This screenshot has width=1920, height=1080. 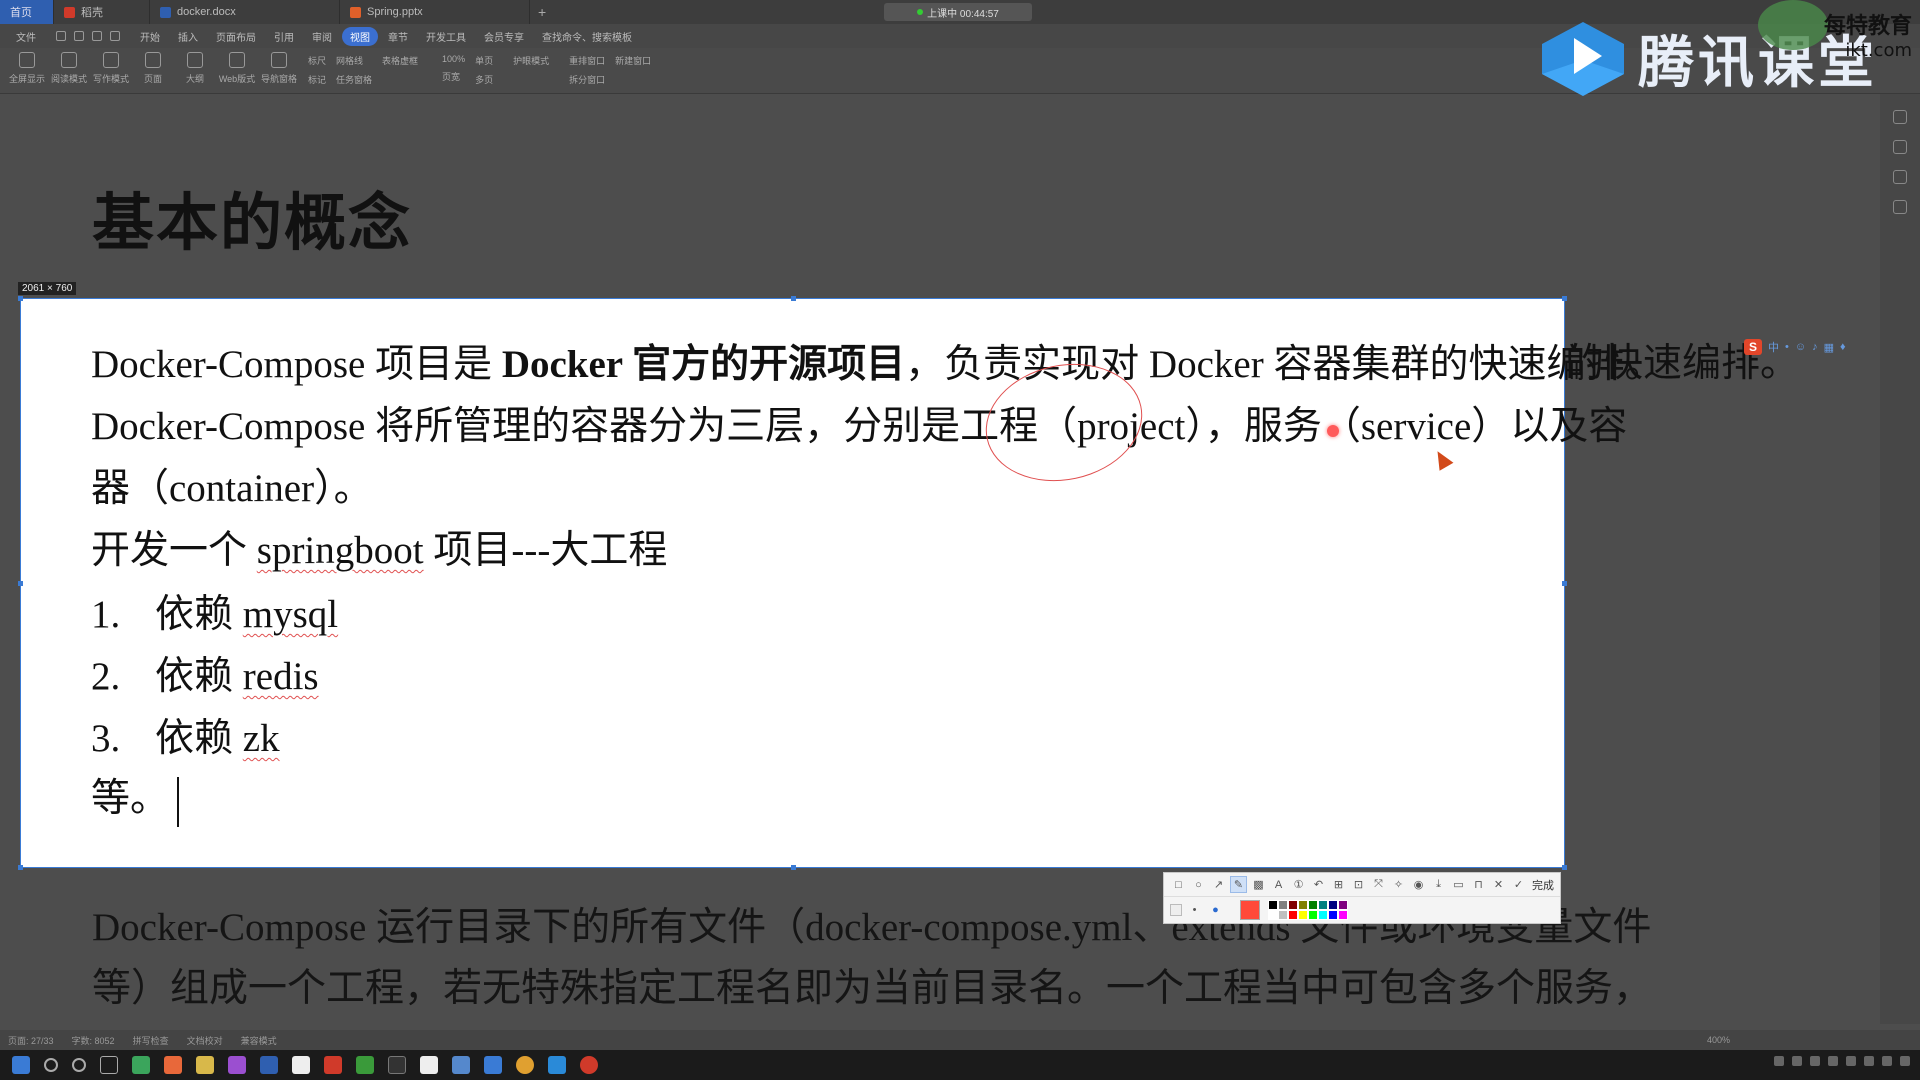 I want to click on tencent-class-icon, so click(x=557, y=1065).